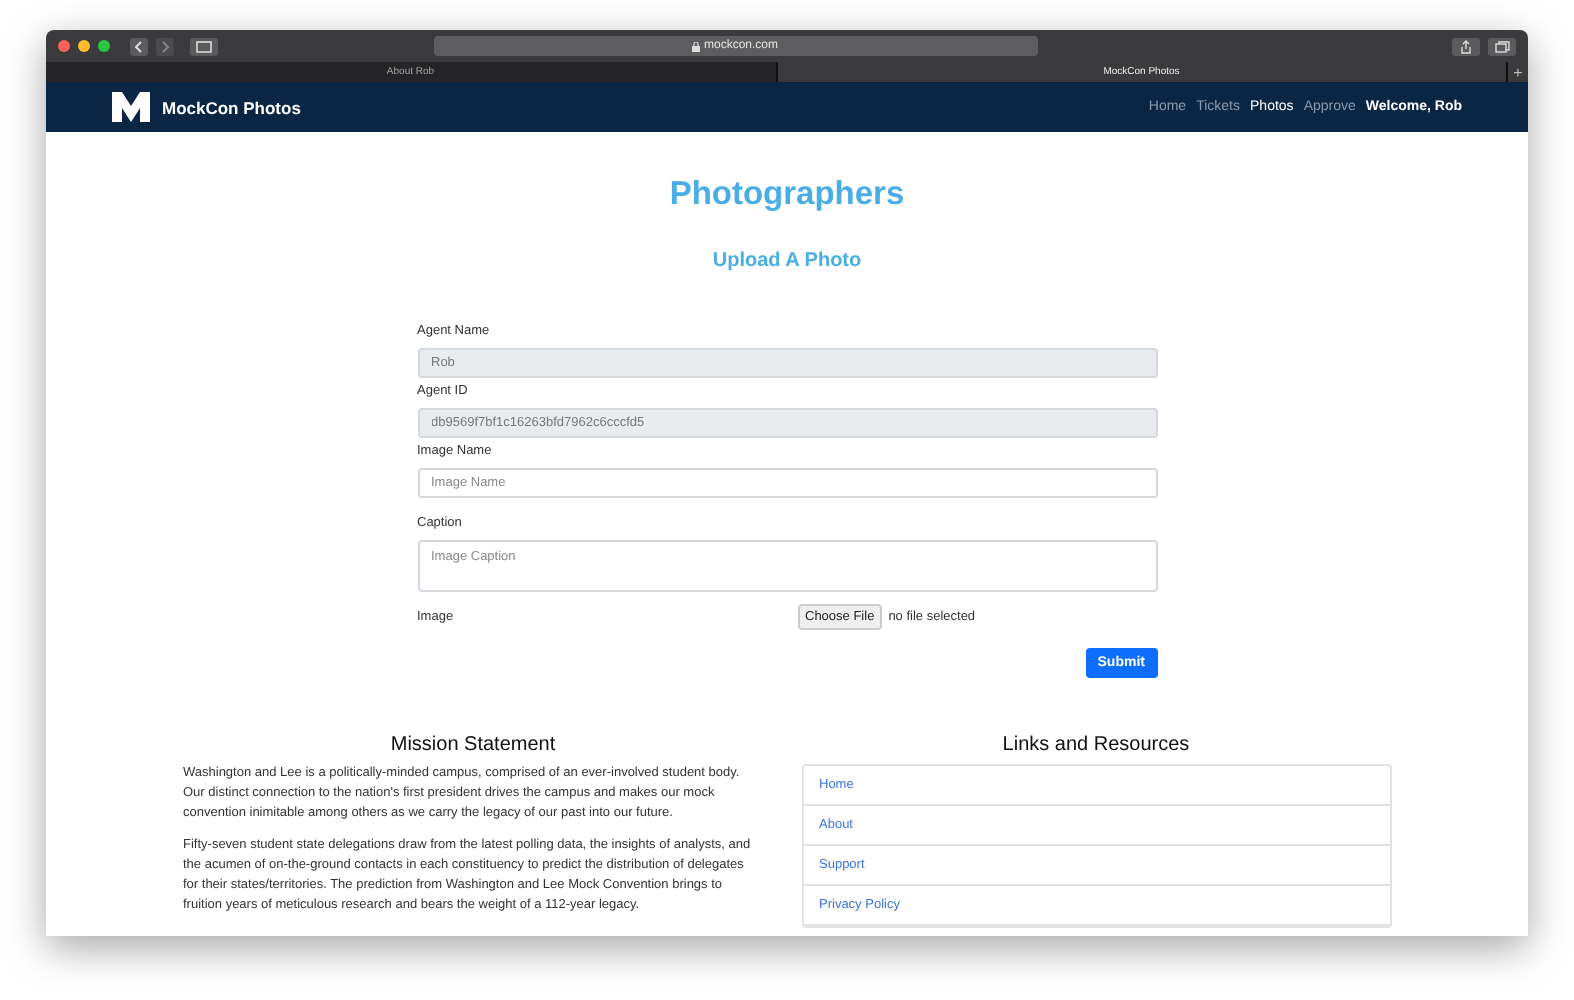 The image size is (1574, 1000). I want to click on brand-name: MockCon Photos, so click(231, 107).